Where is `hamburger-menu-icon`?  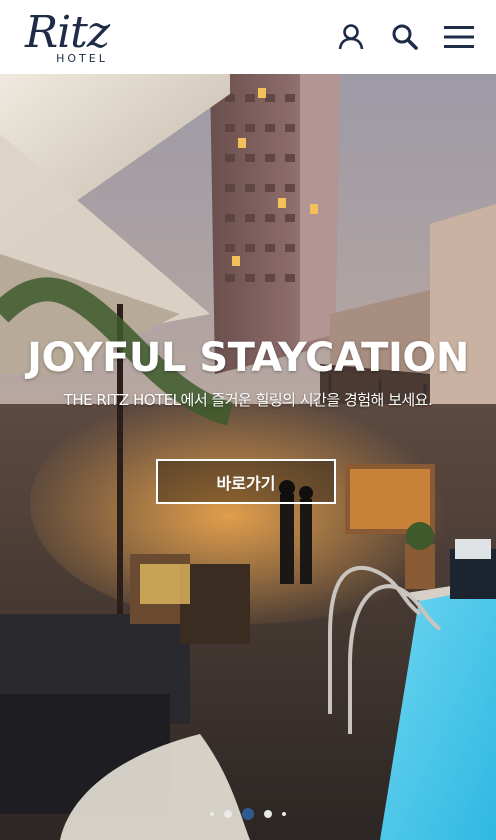
hamburger-menu-icon is located at coordinates (459, 37).